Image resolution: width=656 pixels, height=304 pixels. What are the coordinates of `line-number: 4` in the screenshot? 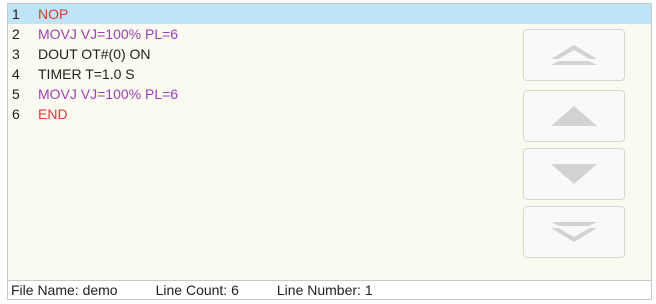 It's located at (16, 74).